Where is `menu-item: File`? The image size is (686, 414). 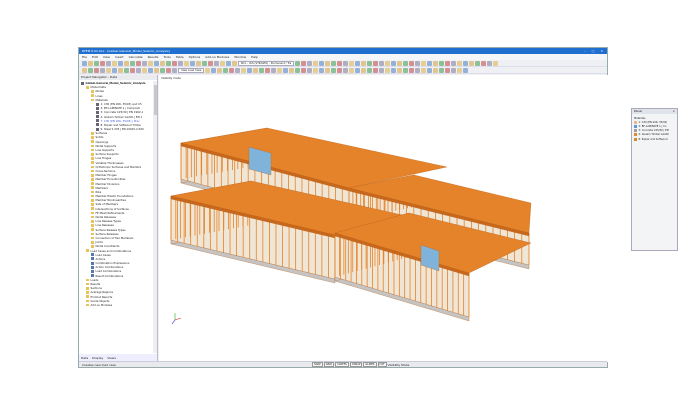
menu-item: File is located at coordinates (84, 57).